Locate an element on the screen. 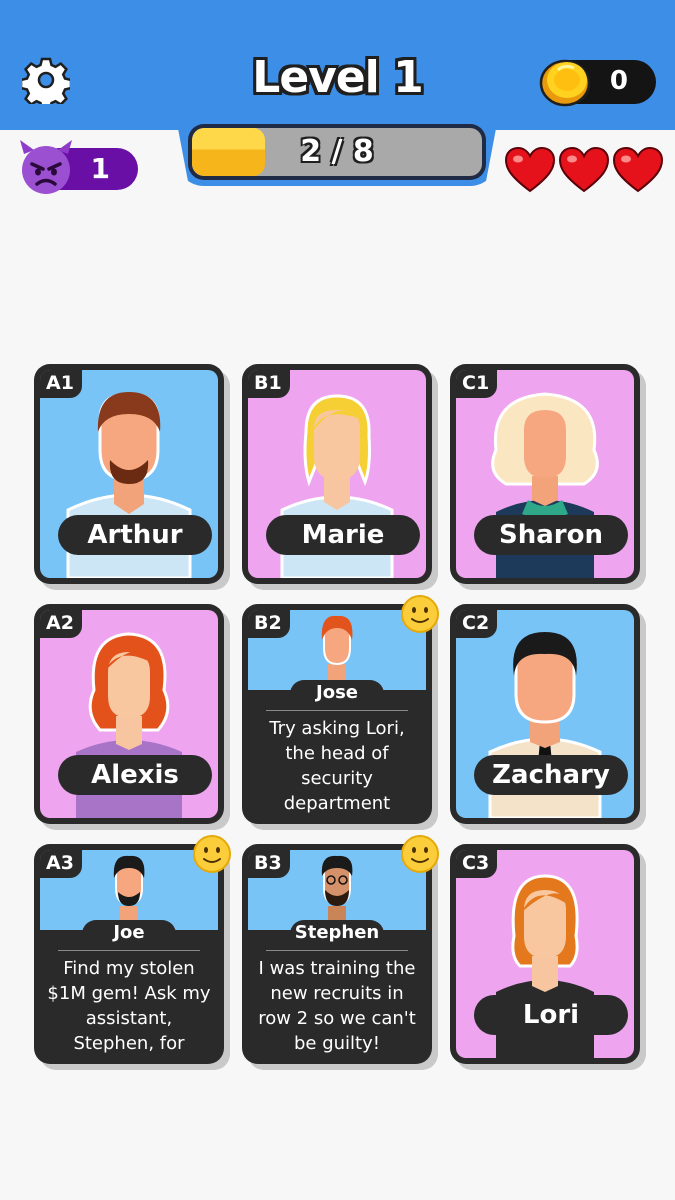  name-plate: Marie is located at coordinates (343, 535).